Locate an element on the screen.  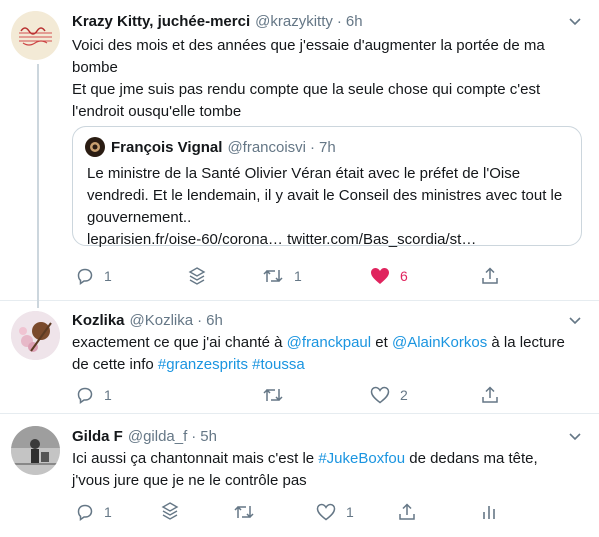
tweet-text-line: l'endroit ousqu'elle tombe is located at coordinates (157, 111).